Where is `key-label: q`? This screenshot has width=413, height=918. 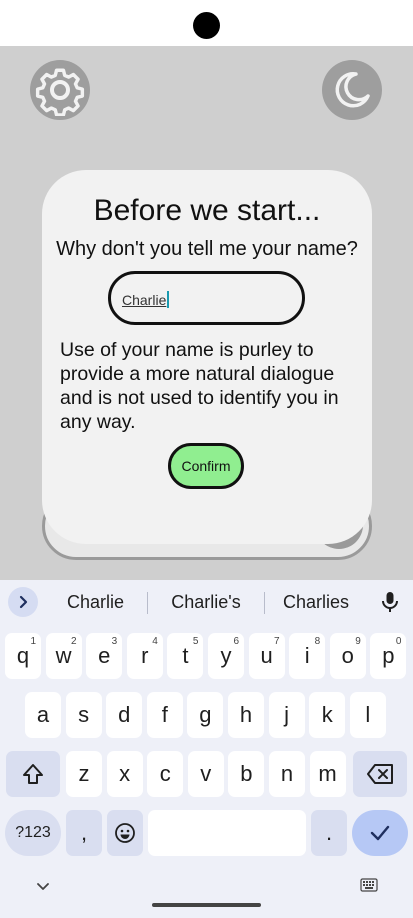
key-label: q is located at coordinates (23, 655).